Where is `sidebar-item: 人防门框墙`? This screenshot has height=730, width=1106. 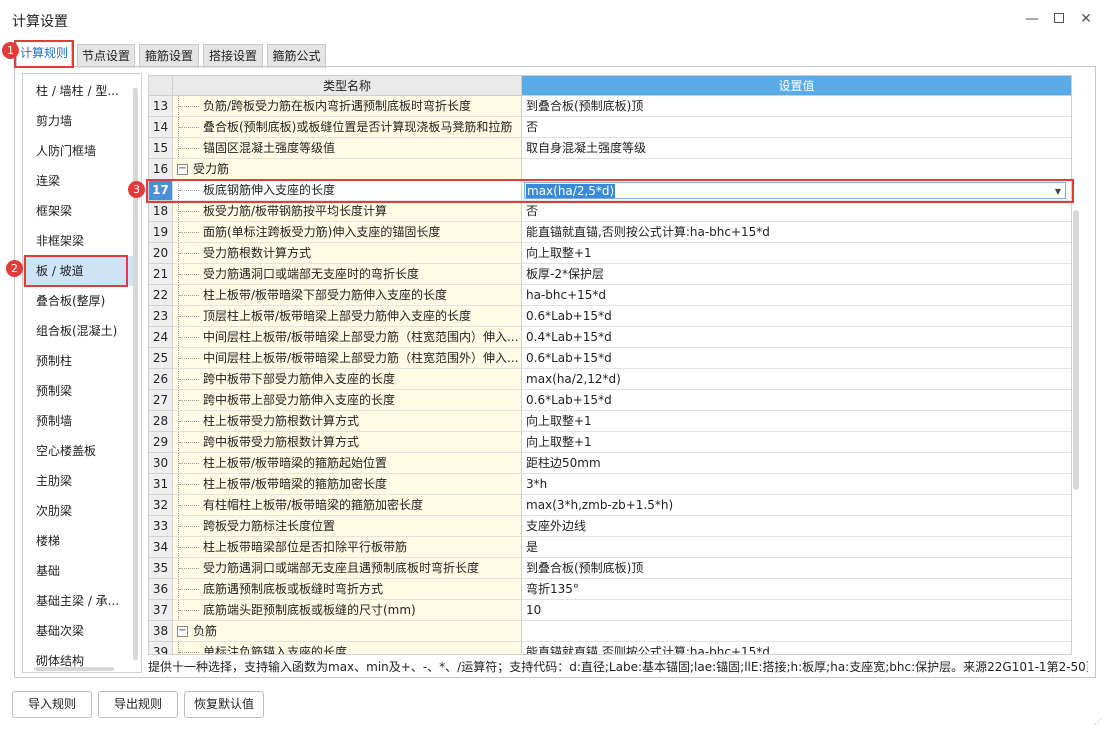 sidebar-item: 人防门框墙 is located at coordinates (79, 151).